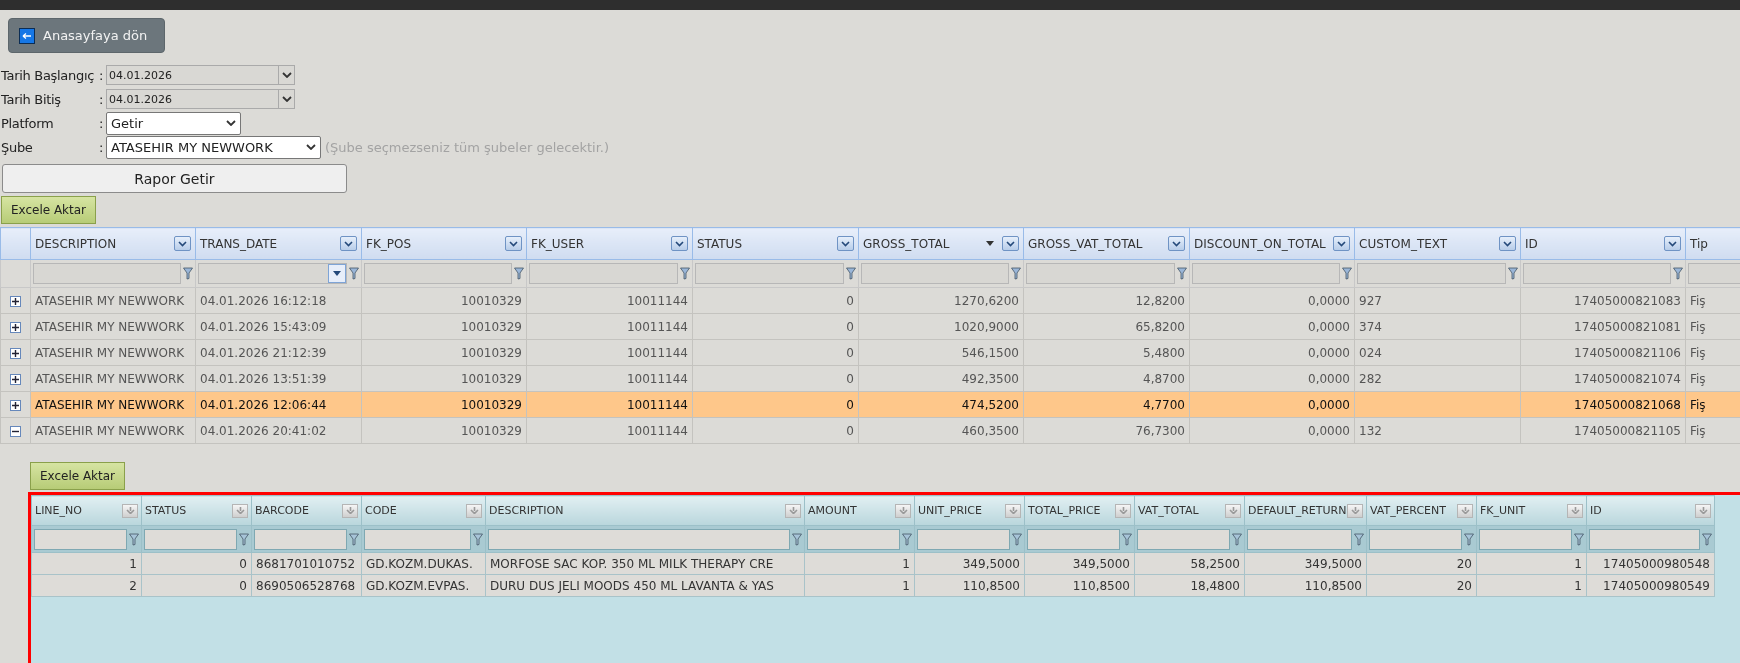  I want to click on dropdown-button, so click(337, 273).